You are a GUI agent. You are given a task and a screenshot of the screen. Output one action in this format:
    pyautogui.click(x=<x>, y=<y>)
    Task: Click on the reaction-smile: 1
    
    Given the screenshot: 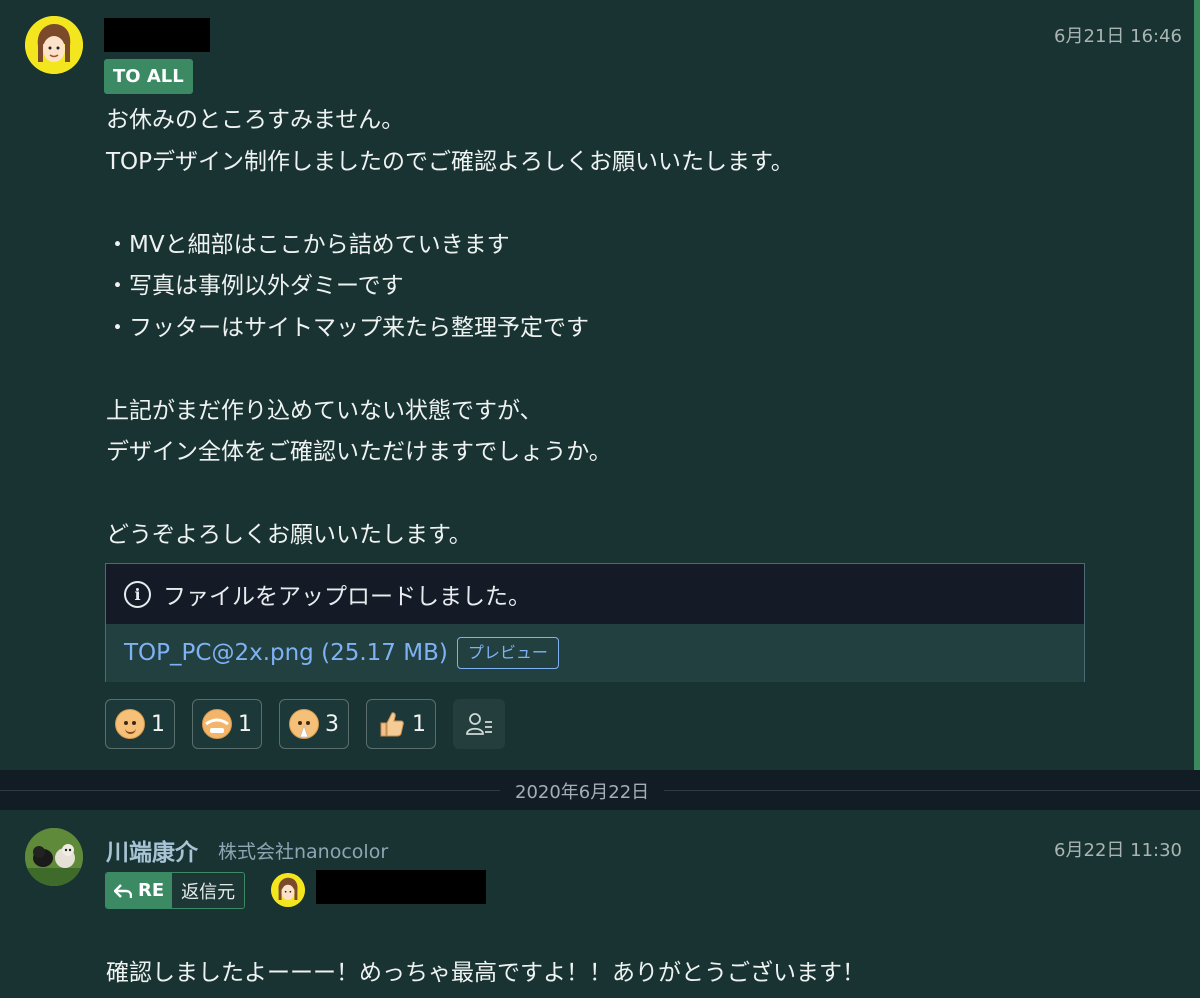 What is the action you would take?
    pyautogui.click(x=140, y=724)
    